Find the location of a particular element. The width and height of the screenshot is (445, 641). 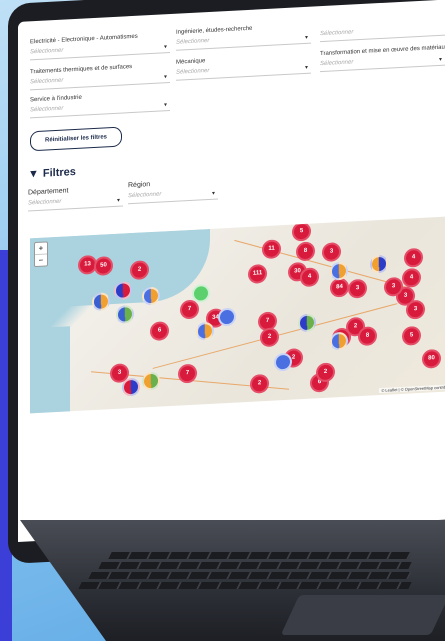

filter-icon: ▼ is located at coordinates (33, 174).